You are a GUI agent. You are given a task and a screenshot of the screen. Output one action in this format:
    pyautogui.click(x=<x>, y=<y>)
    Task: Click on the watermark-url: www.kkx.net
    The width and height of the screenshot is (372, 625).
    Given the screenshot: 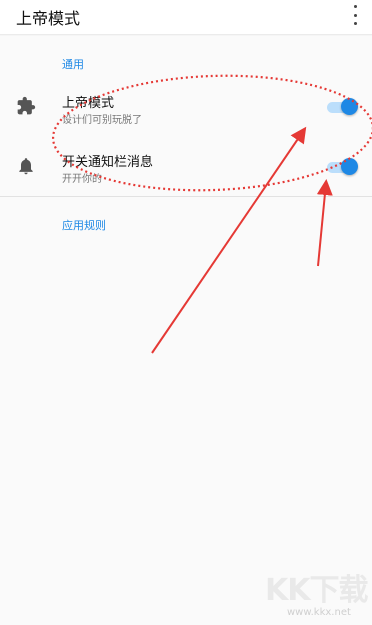 What is the action you would take?
    pyautogui.click(x=319, y=612)
    